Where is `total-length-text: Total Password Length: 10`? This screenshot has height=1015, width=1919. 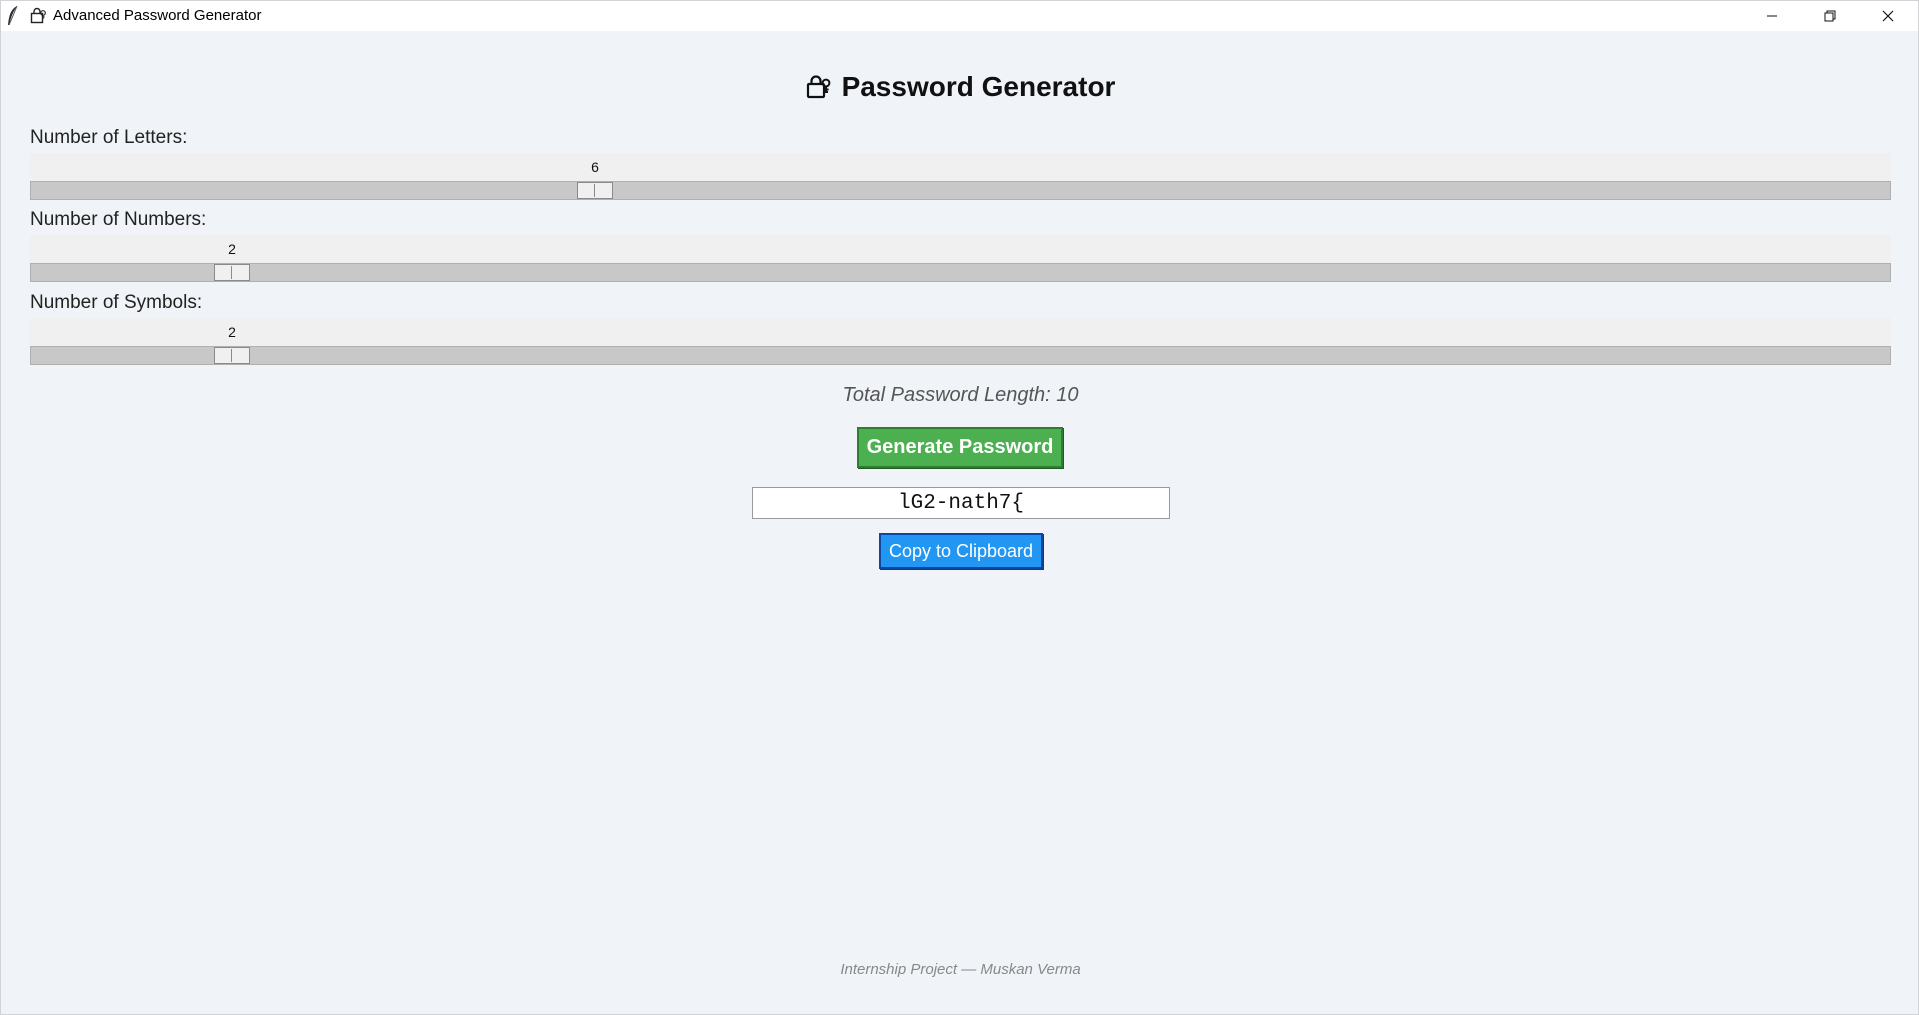 total-length-text: Total Password Length: 10 is located at coordinates (960, 395).